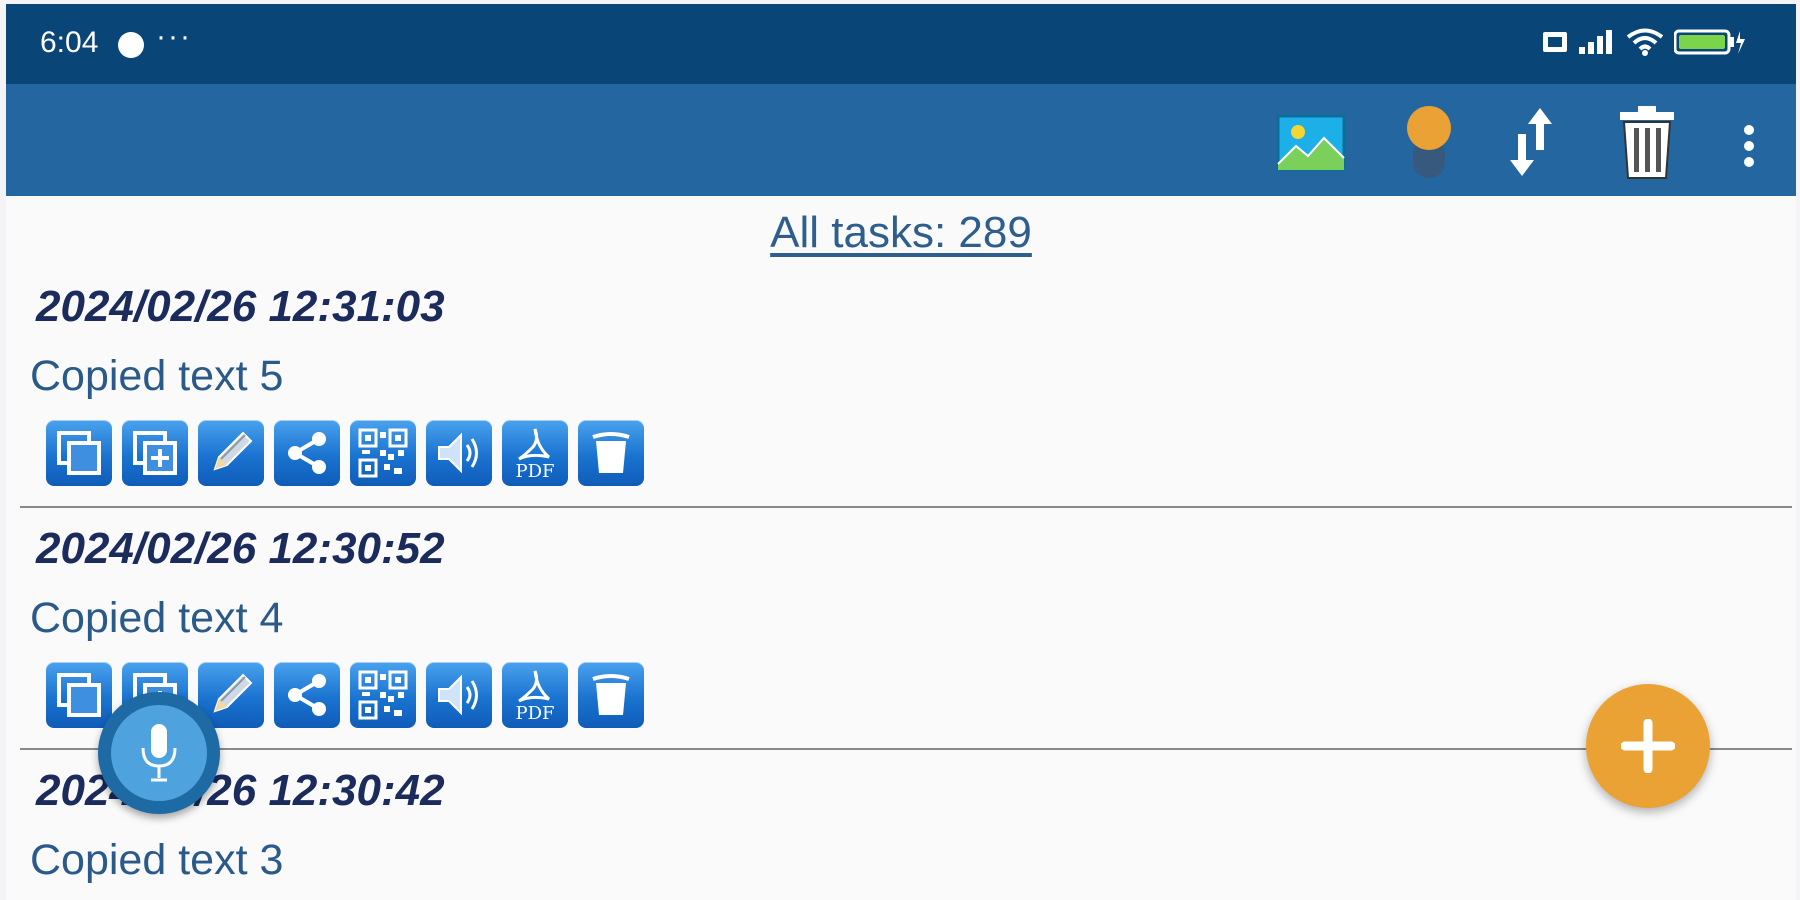 This screenshot has height=900, width=1800. What do you see at coordinates (240, 306) in the screenshot?
I see `entry-date: 2024/02/26 12:31:03` at bounding box center [240, 306].